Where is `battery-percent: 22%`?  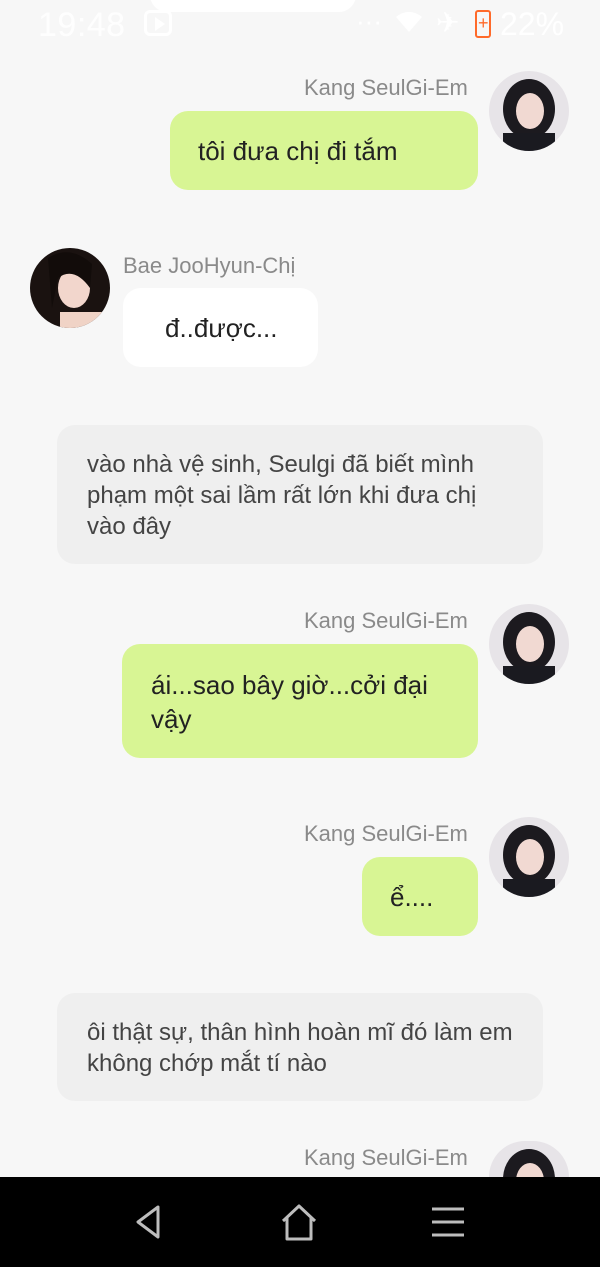 battery-percent: 22% is located at coordinates (532, 24).